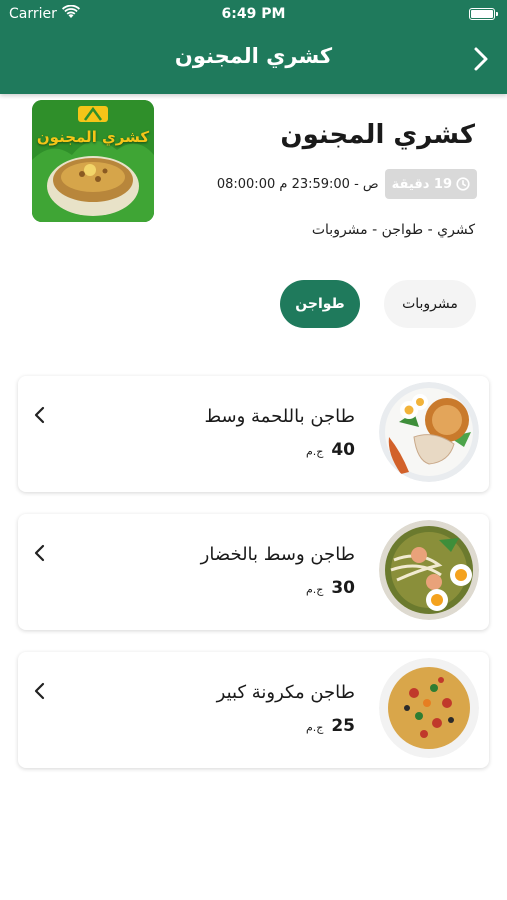 This screenshot has height=900, width=507. What do you see at coordinates (253, 434) in the screenshot?
I see `menu-item-card: طاجن باللحمة وسط 40 ج.م` at bounding box center [253, 434].